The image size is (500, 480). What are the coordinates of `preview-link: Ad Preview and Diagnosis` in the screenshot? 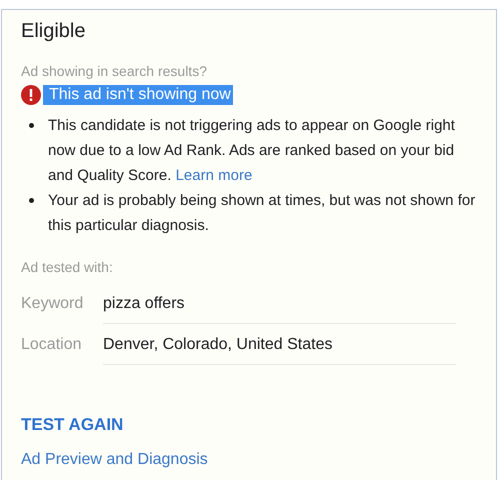 It's located at (114, 460).